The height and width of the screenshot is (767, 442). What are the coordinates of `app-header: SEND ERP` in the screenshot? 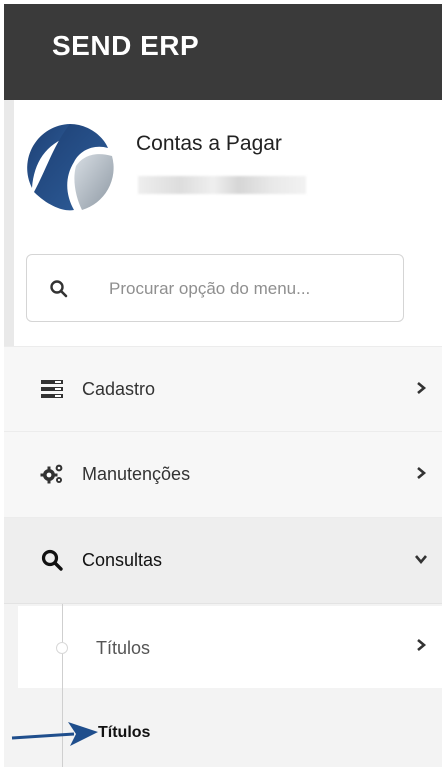 It's located at (223, 52).